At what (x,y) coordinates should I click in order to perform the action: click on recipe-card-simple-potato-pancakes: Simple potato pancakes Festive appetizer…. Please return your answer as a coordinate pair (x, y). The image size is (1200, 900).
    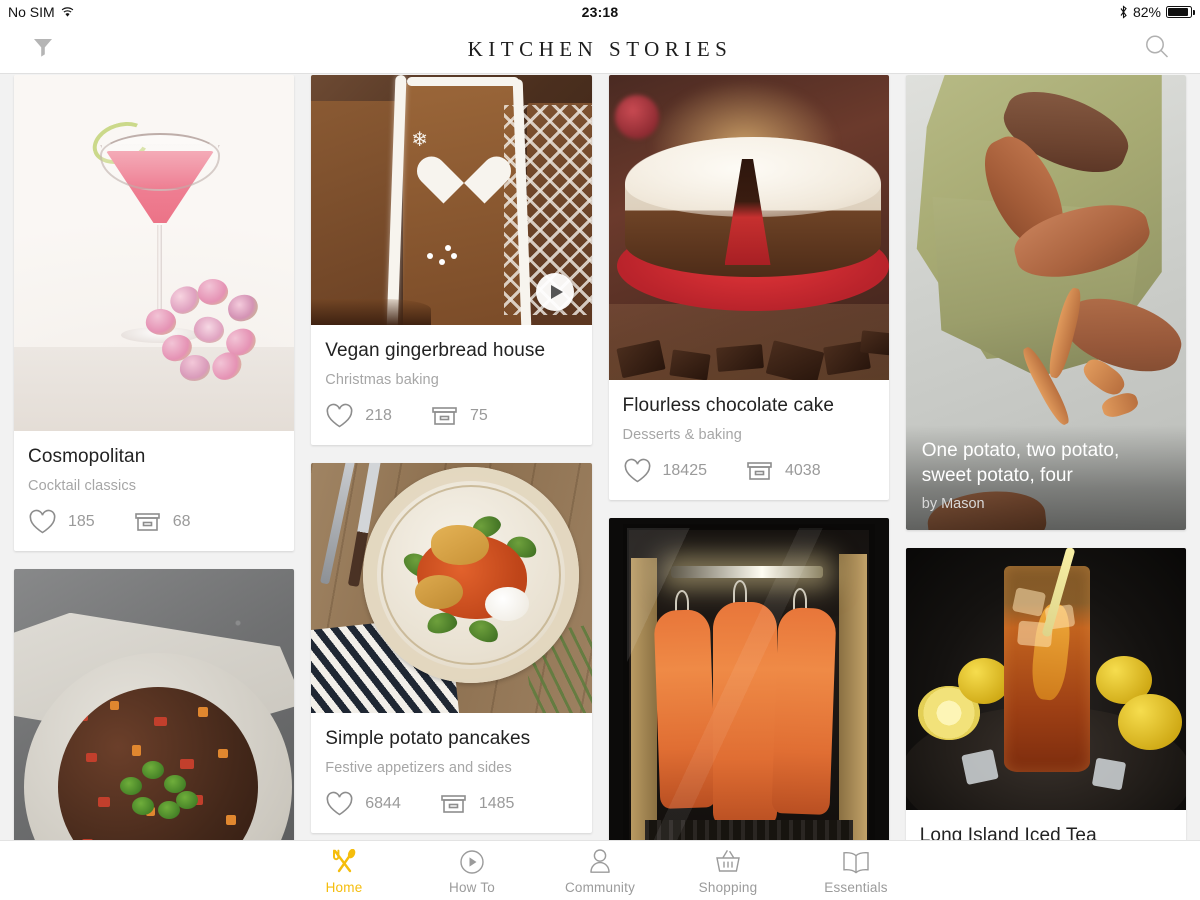
    Looking at the image, I should click on (451, 647).